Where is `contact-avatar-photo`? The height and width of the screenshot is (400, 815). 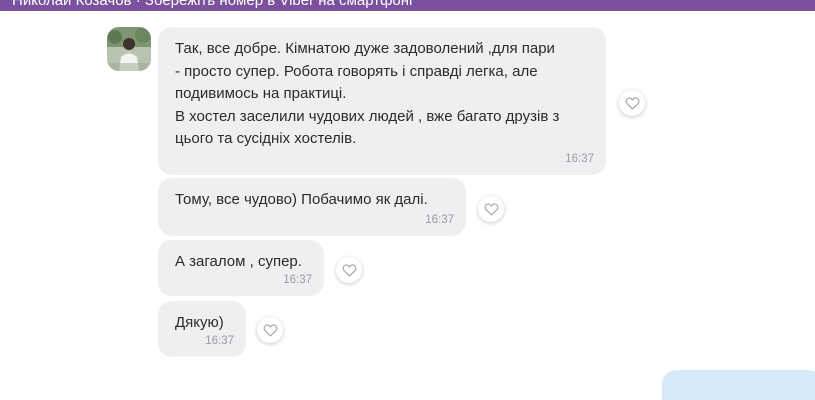
contact-avatar-photo is located at coordinates (129, 49).